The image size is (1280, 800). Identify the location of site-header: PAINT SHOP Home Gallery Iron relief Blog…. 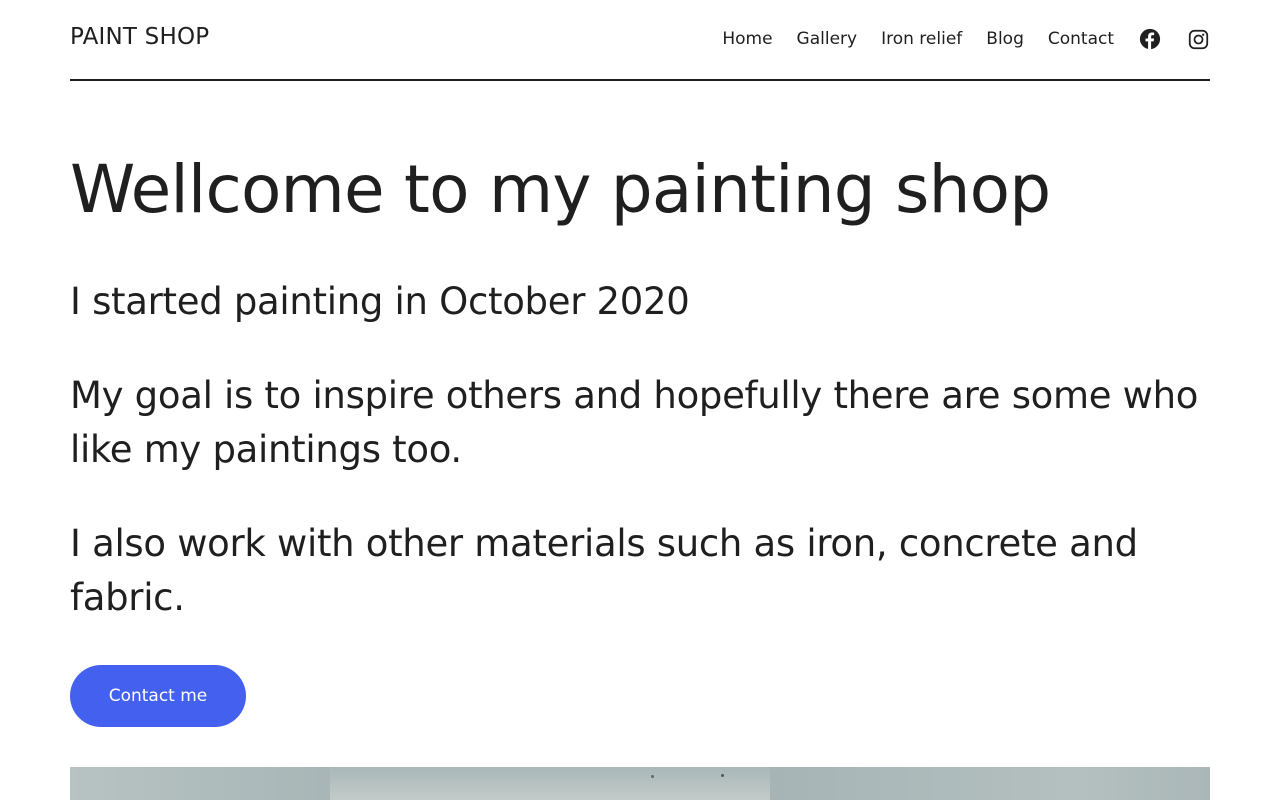
(640, 40).